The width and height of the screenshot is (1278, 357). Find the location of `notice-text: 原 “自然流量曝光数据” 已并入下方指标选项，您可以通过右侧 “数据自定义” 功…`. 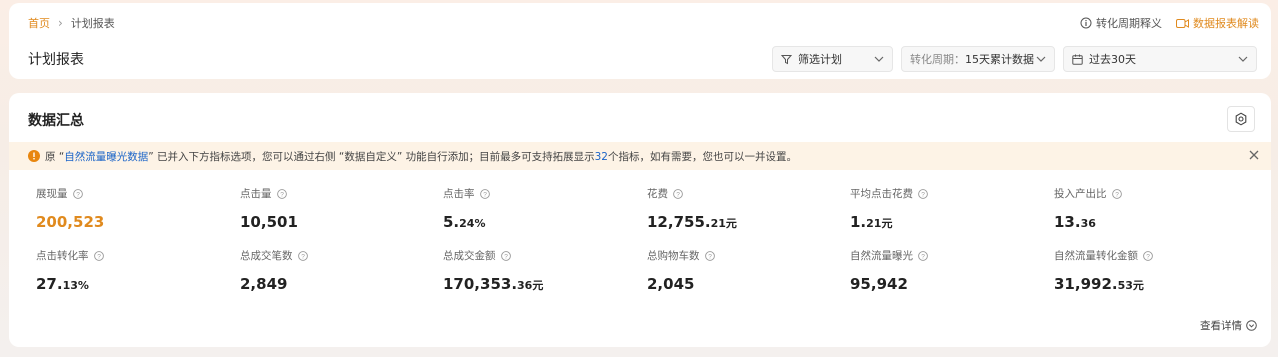

notice-text: 原 “自然流量曝光数据” 已并入下方指标选项，您可以通过右侧 “数据自定义” 功… is located at coordinates (421, 156).